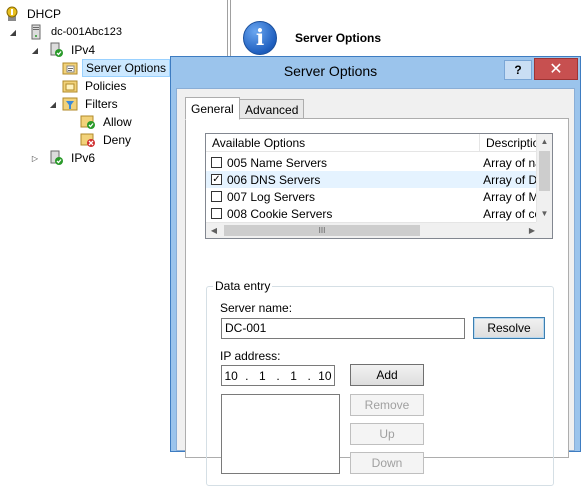  Describe the element at coordinates (338, 38) in the screenshot. I see `details-title: Server Options` at that location.